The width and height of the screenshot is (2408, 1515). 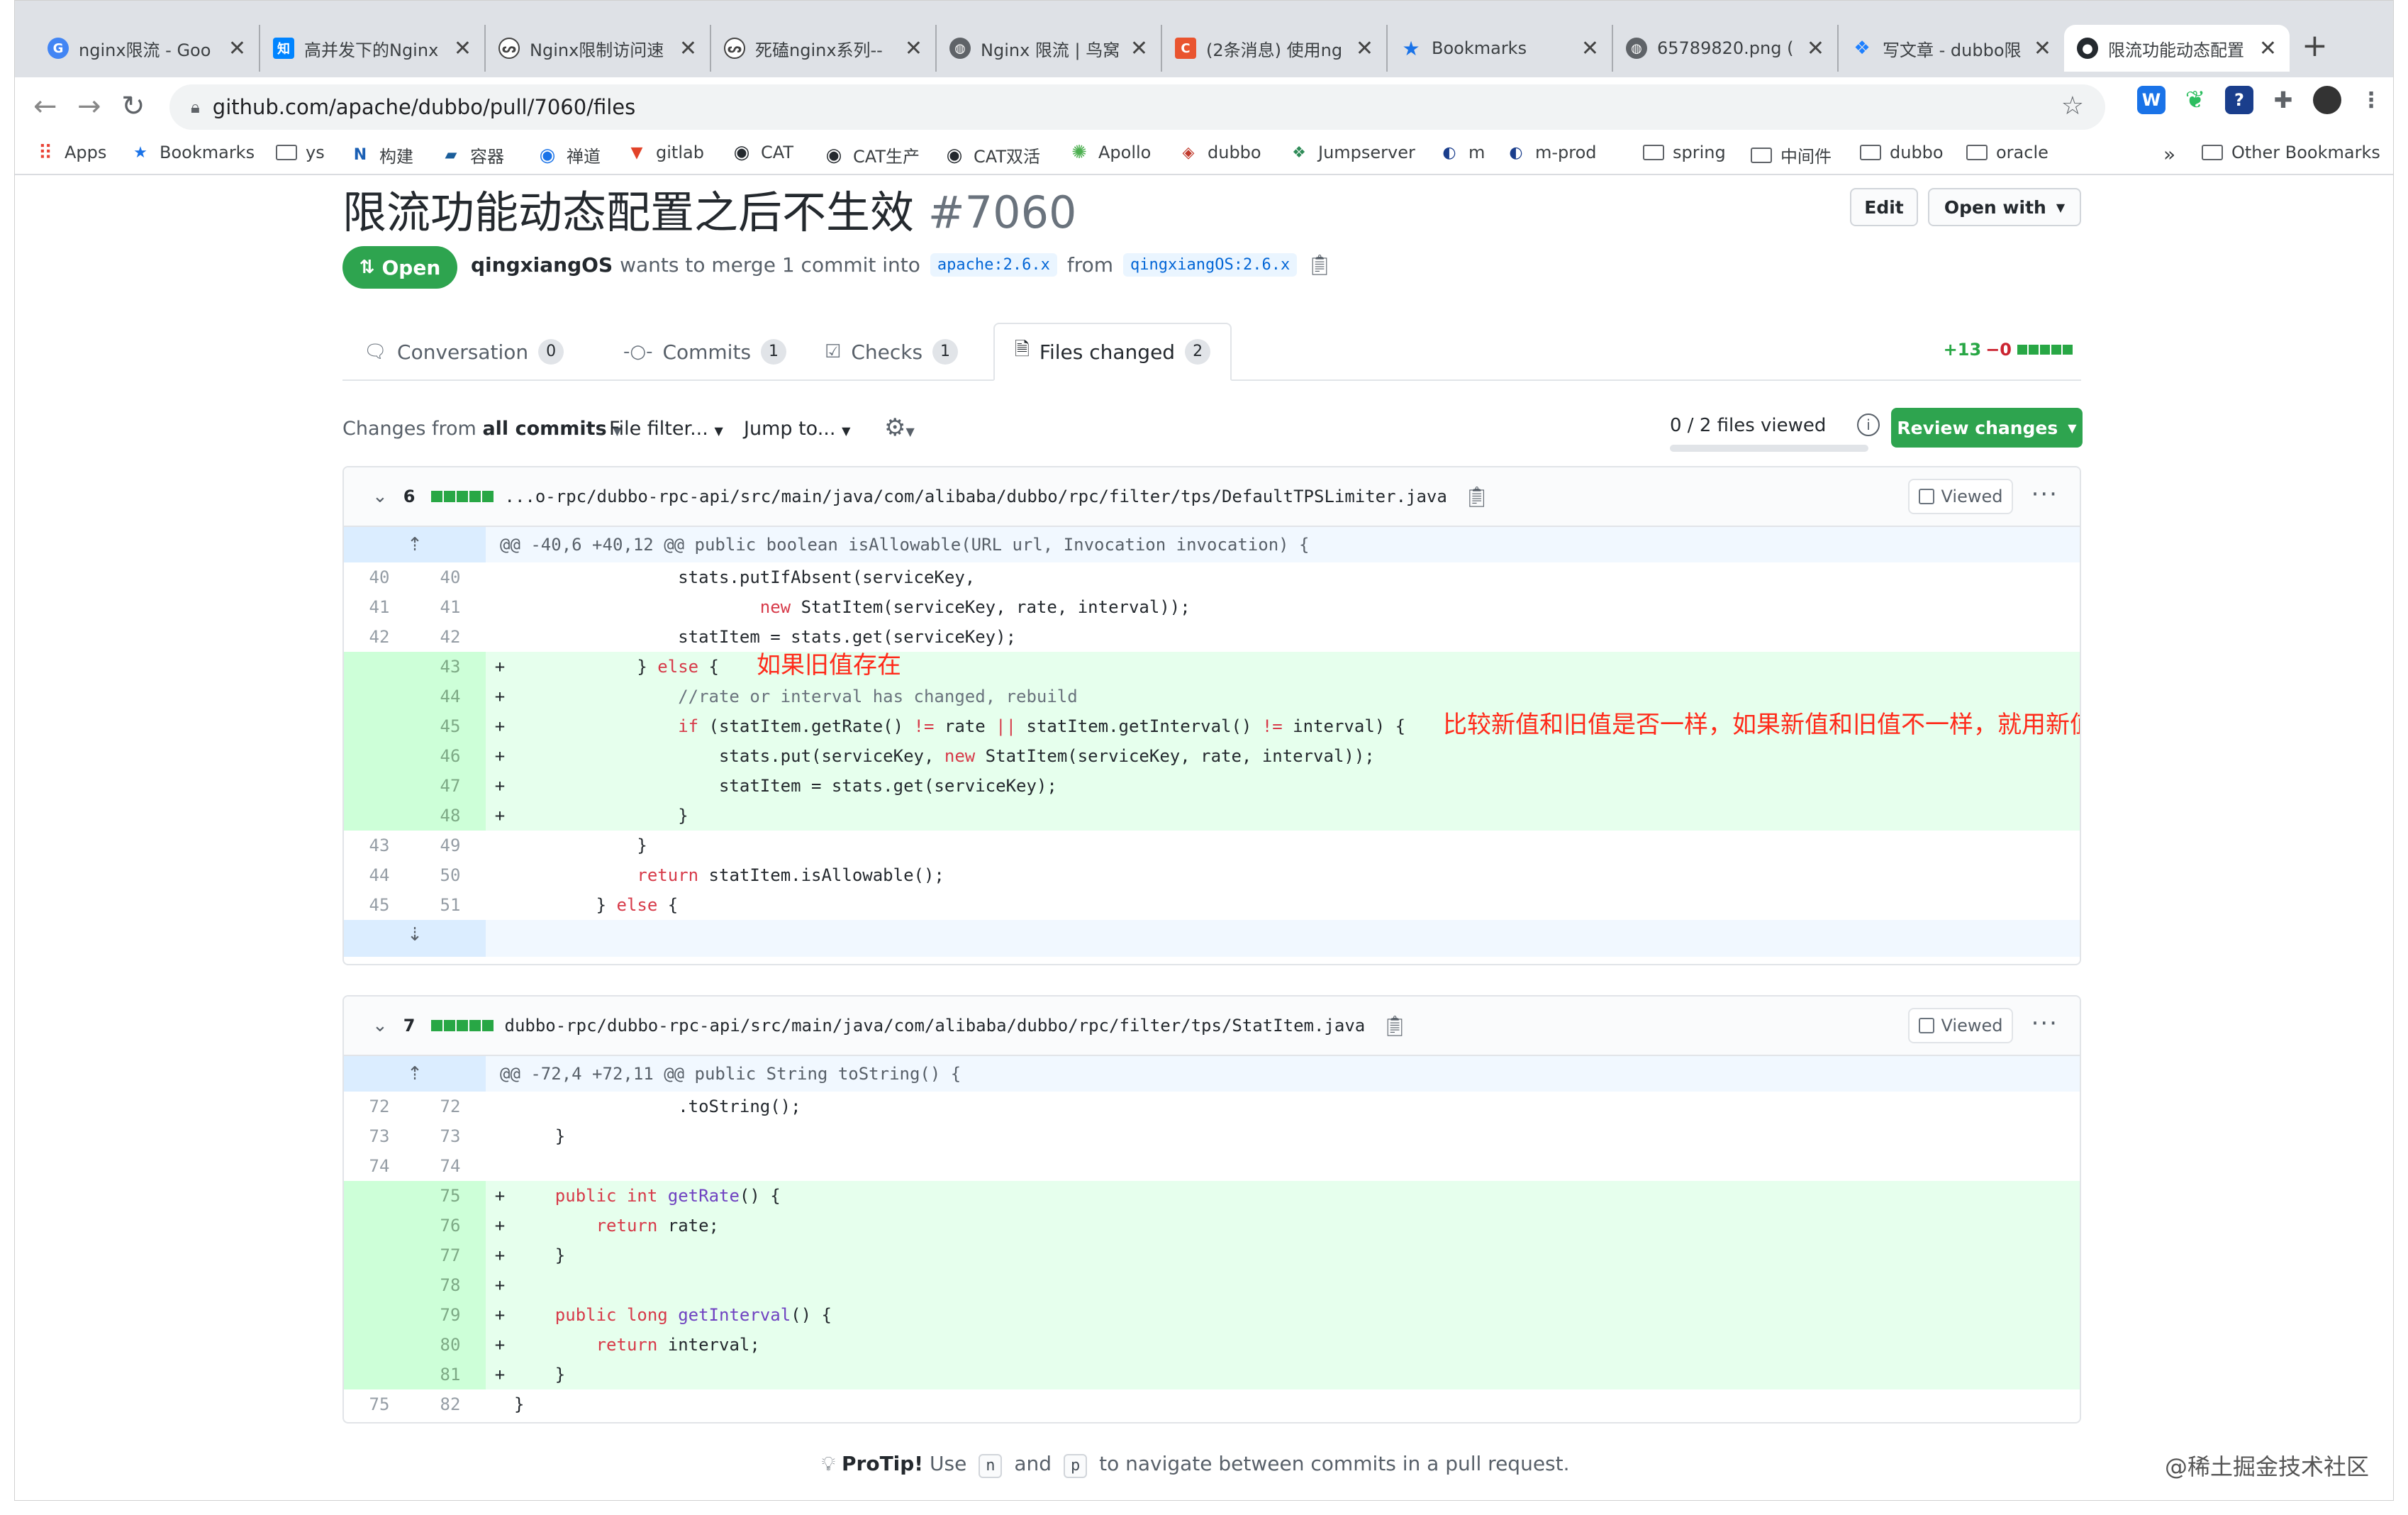 What do you see at coordinates (1112, 352) in the screenshot?
I see `tab-files-changed: 🗎︎ Files changed 2` at bounding box center [1112, 352].